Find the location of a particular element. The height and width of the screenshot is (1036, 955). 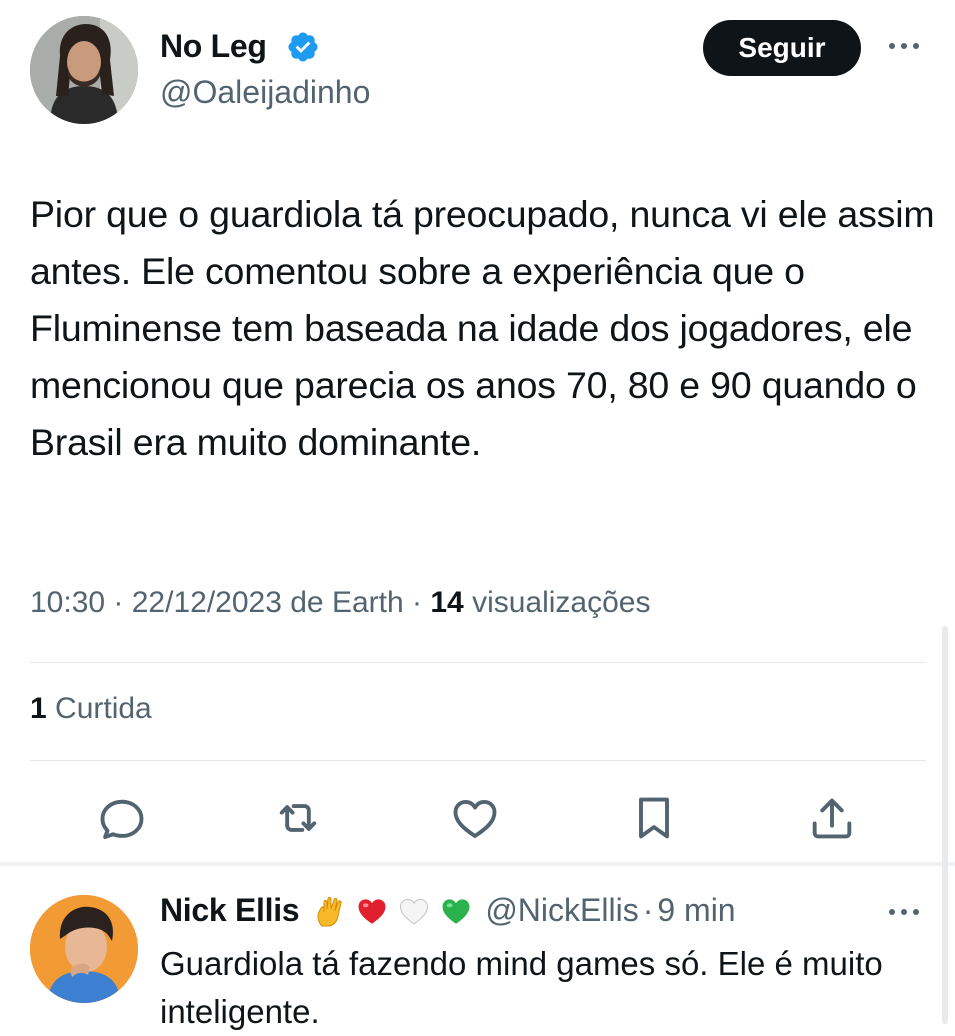

heart-icon is located at coordinates (475, 818).